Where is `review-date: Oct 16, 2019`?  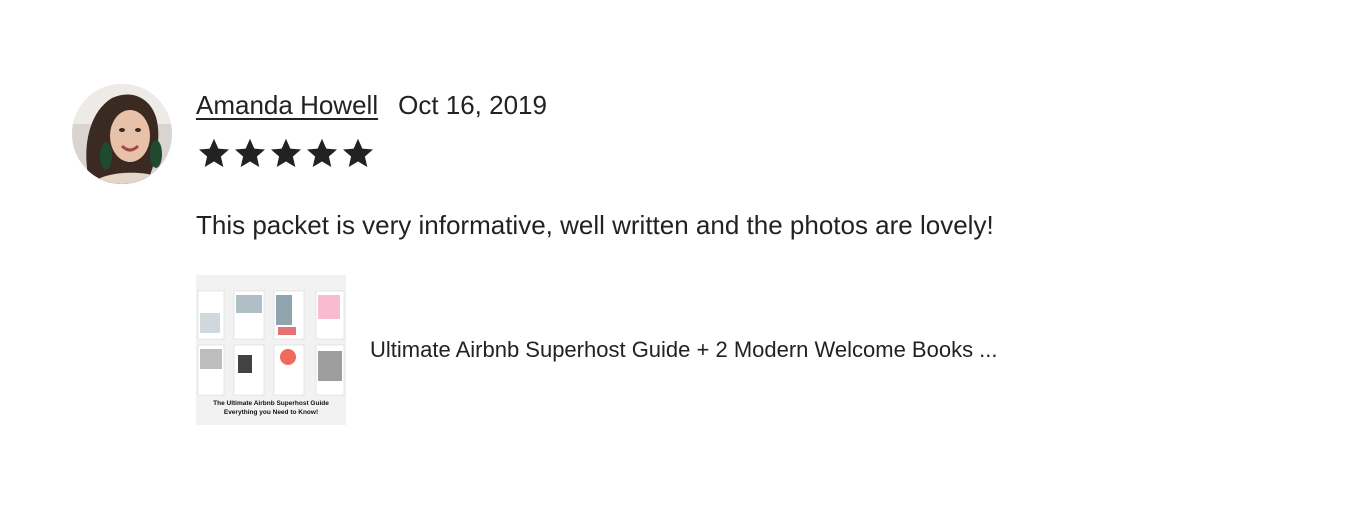
review-date: Oct 16, 2019 is located at coordinates (472, 105).